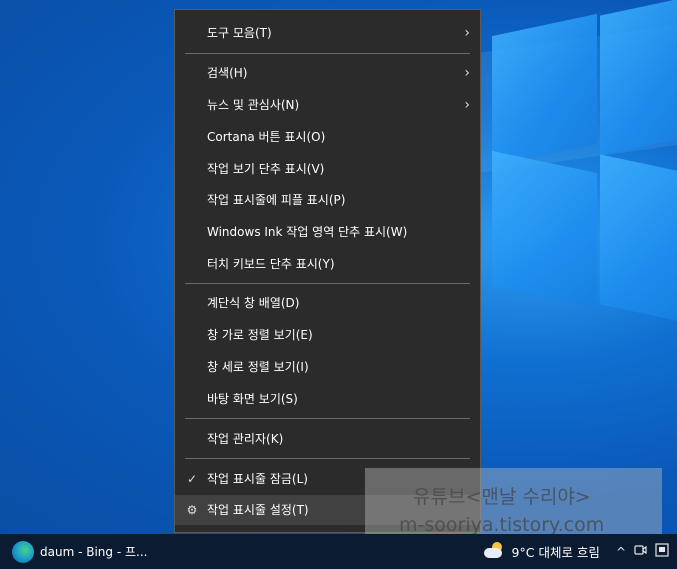 The width and height of the screenshot is (677, 569). Describe the element at coordinates (327, 367) in the screenshot. I see `menu-item-side-by-side: 창 세로 정렬 보기(I)` at that location.